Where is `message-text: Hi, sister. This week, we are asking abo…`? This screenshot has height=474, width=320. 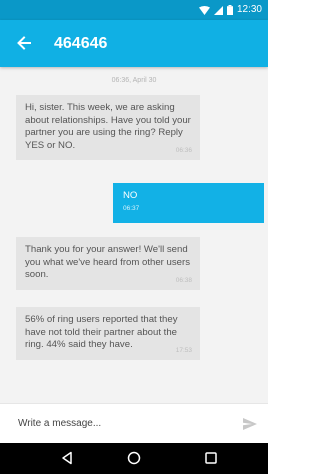
message-text: Hi, sister. This week, we are asking abo… is located at coordinates (108, 126).